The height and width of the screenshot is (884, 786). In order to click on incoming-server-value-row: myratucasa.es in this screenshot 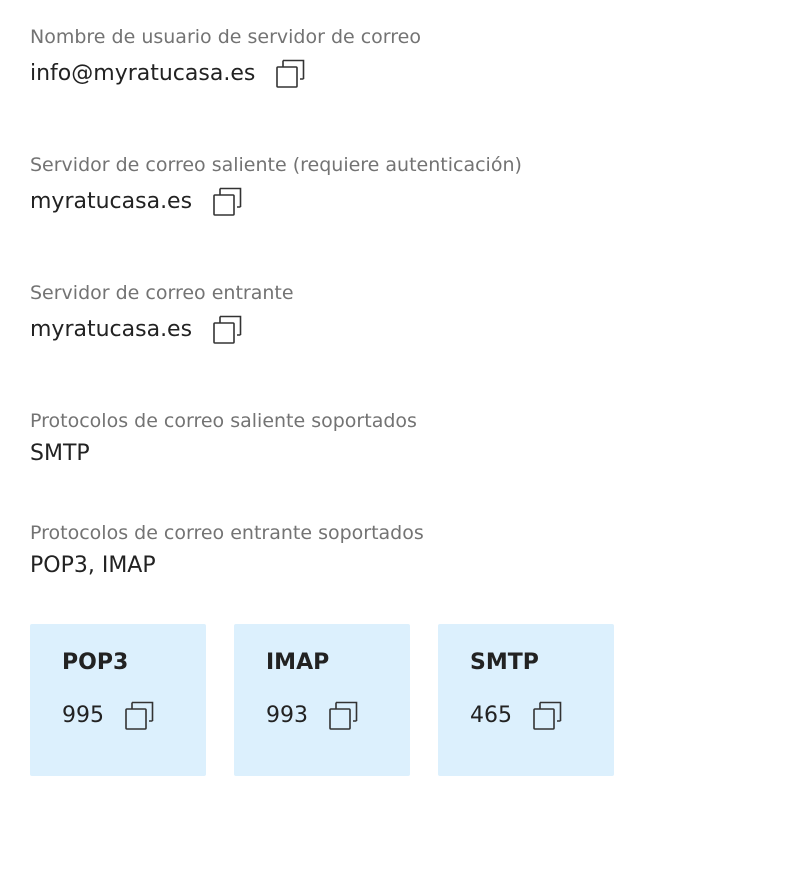, I will do `click(162, 330)`.